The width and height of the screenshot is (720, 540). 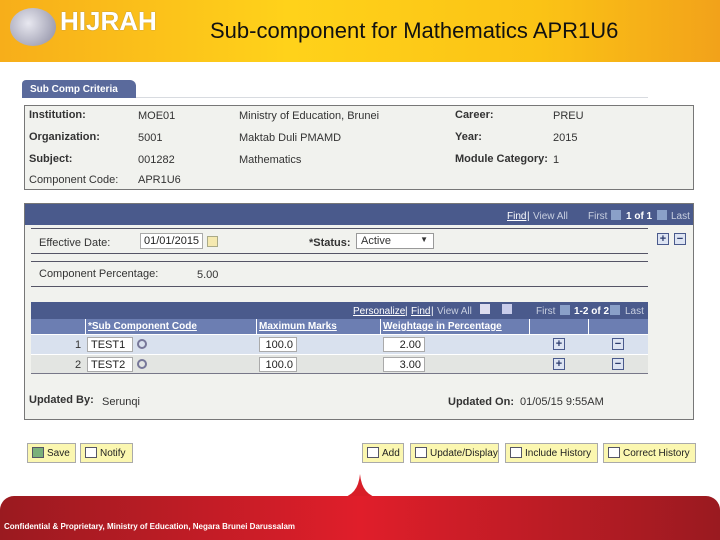 What do you see at coordinates (516, 216) in the screenshot?
I see `find-link: Find` at bounding box center [516, 216].